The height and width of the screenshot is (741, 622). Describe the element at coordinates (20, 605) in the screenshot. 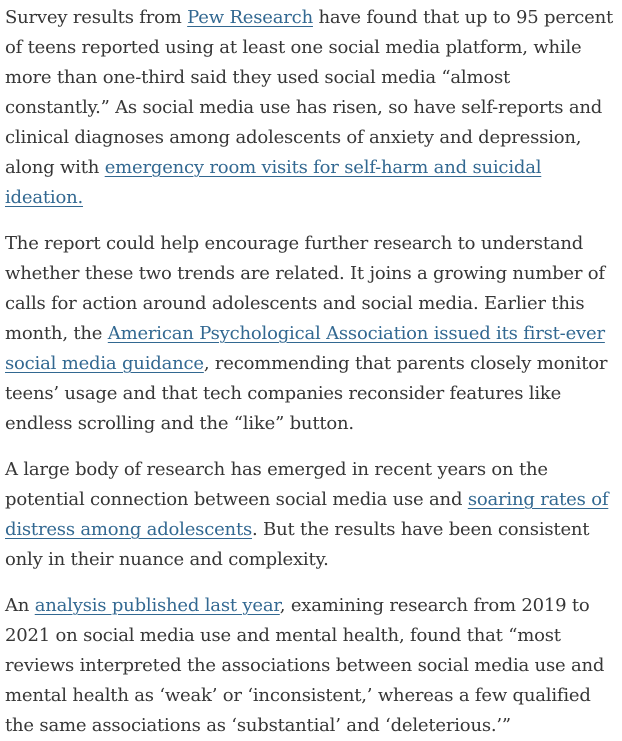

I see `paragraph-text: An` at that location.